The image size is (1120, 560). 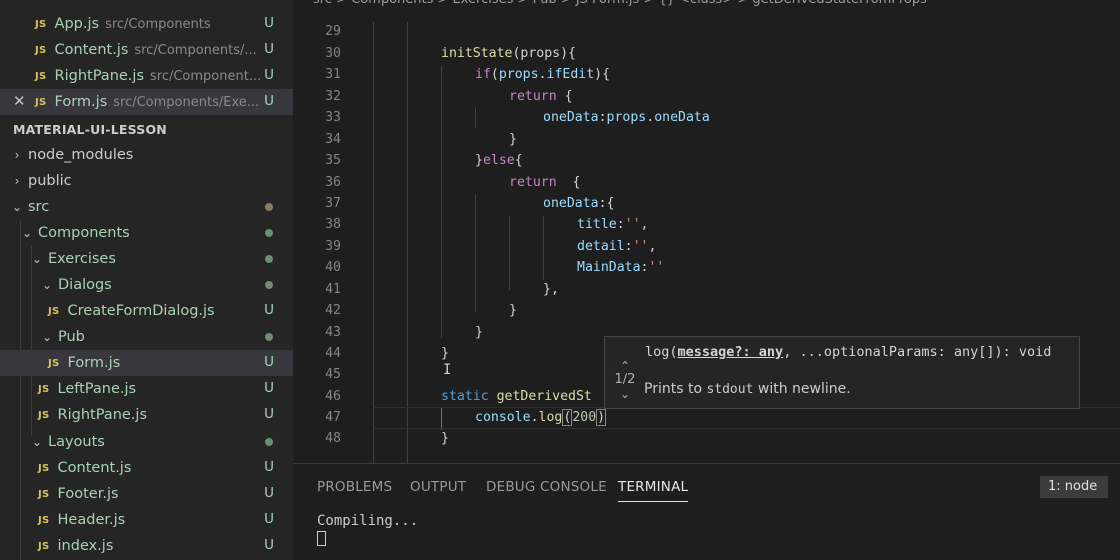 I want to click on tree-file: JS Content.js U, so click(x=146, y=468).